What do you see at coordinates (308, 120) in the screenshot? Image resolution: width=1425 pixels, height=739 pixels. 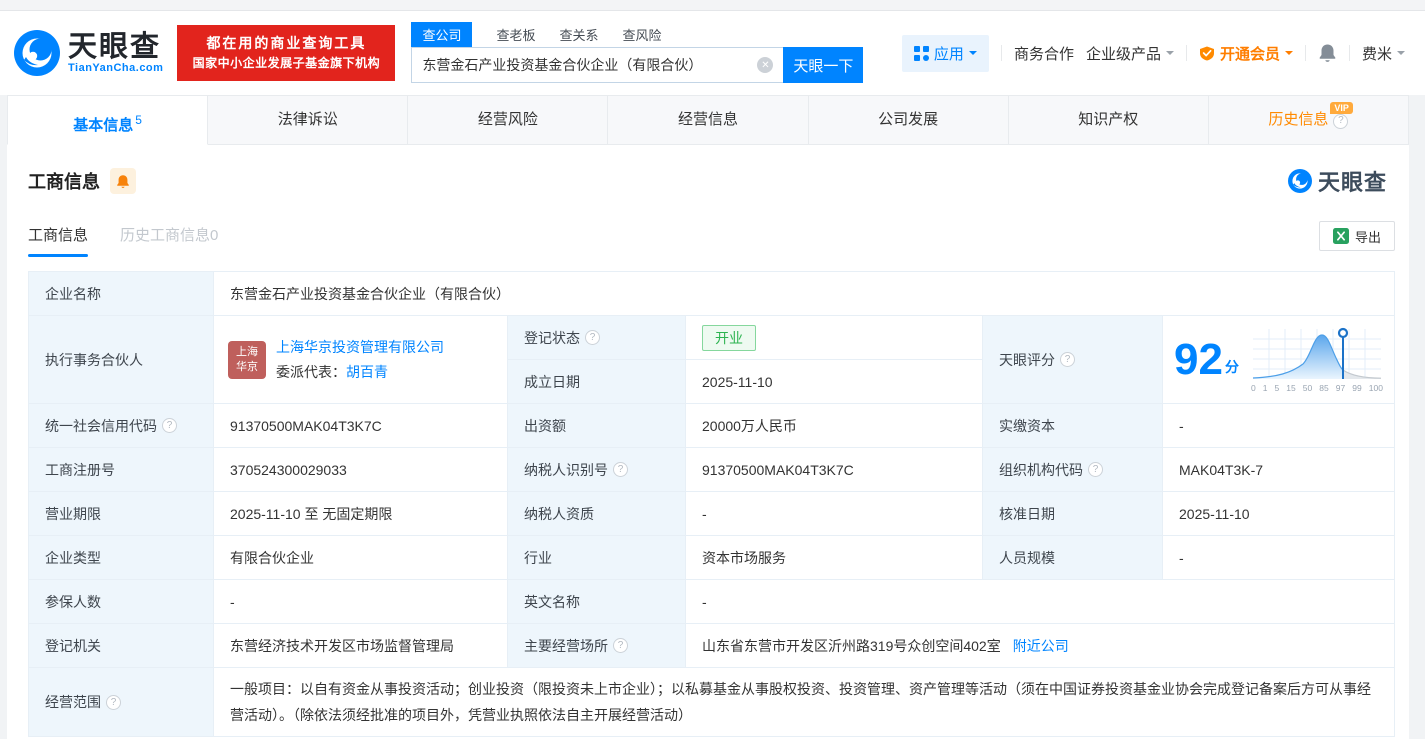 I see `tab-legal-proceedings: 法律诉讼` at bounding box center [308, 120].